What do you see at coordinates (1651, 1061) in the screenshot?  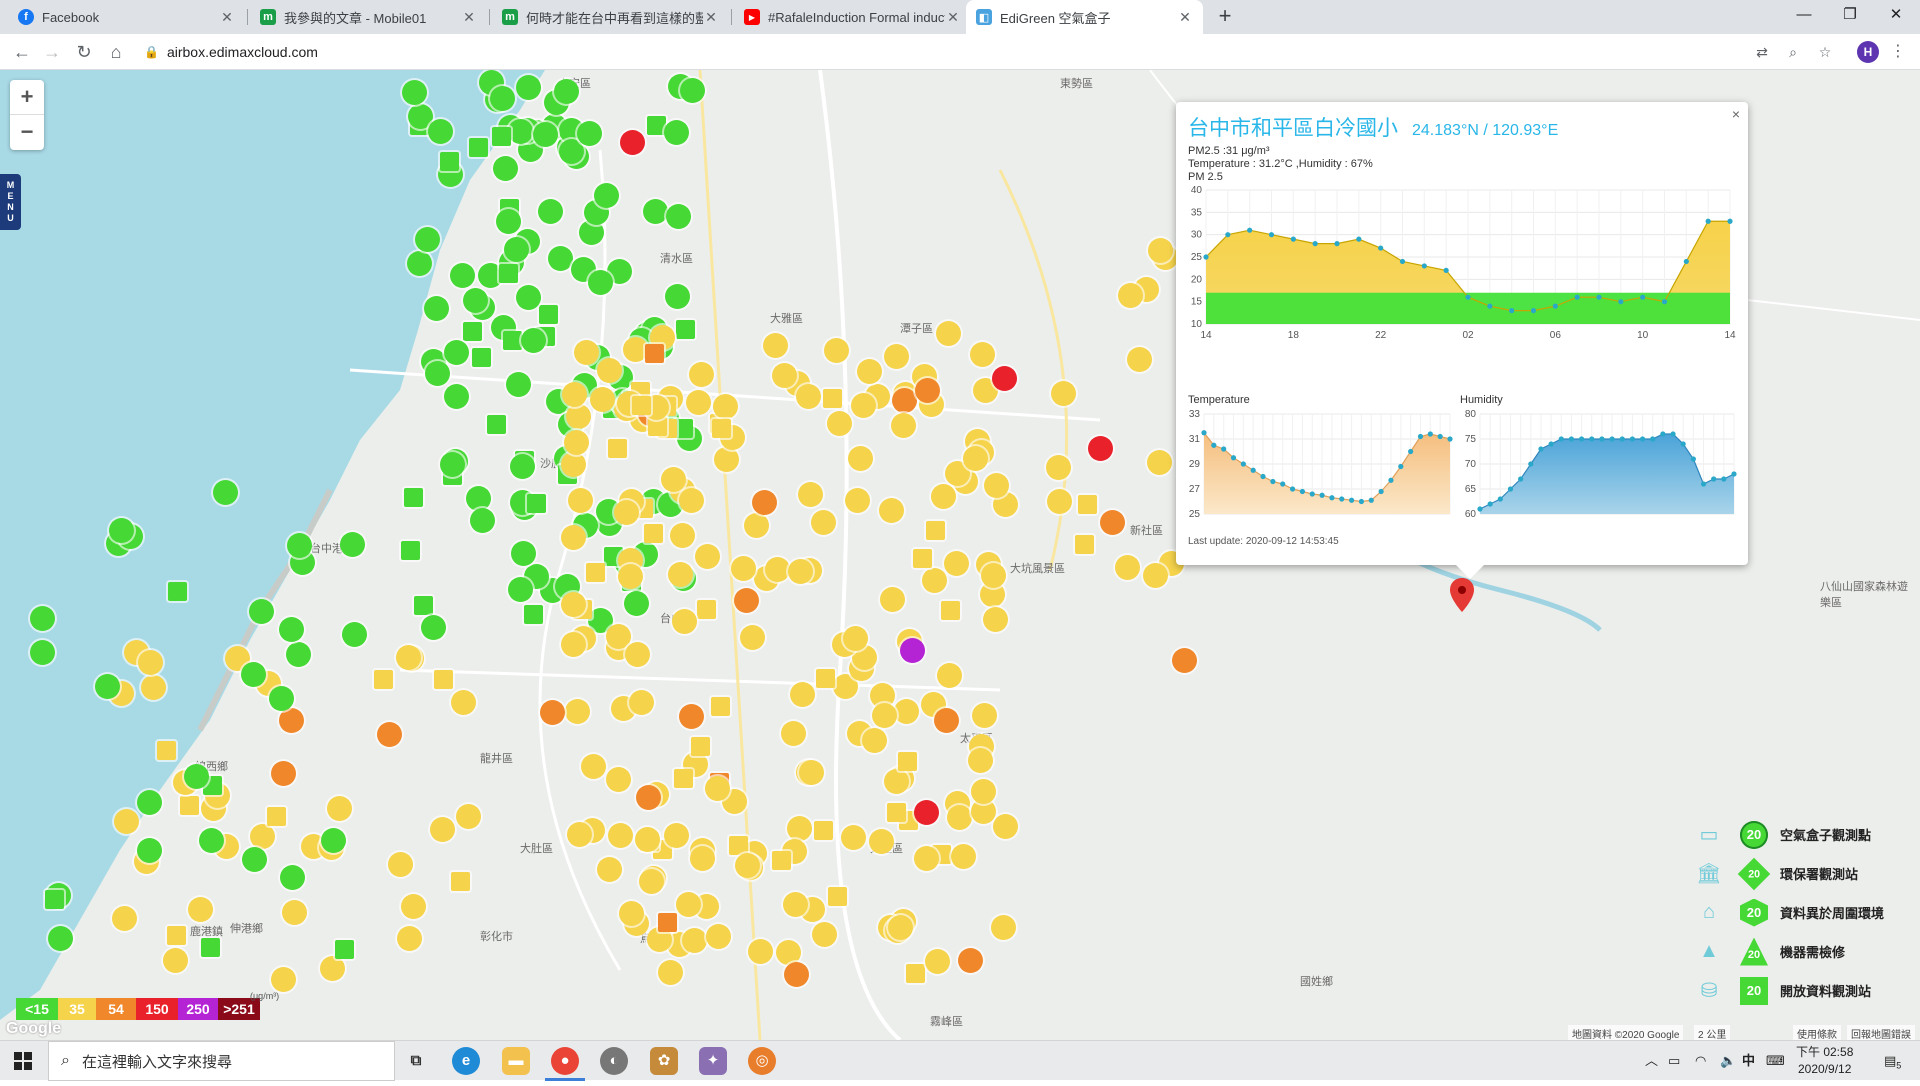 I see `tray-overflow-icon: ︿` at bounding box center [1651, 1061].